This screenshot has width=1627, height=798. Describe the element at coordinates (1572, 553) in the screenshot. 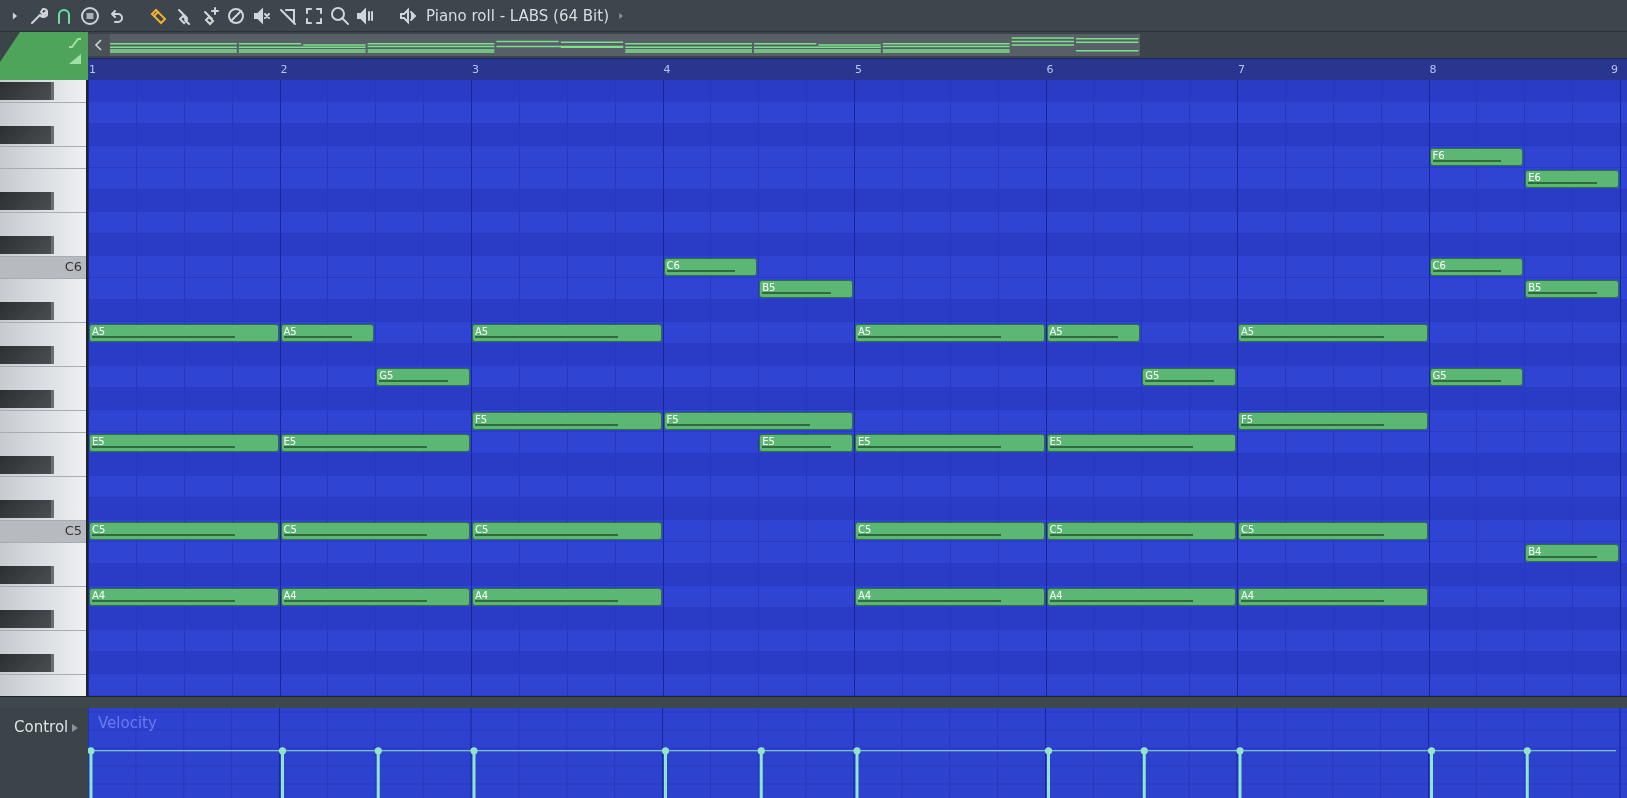

I see `note-block: B4` at that location.